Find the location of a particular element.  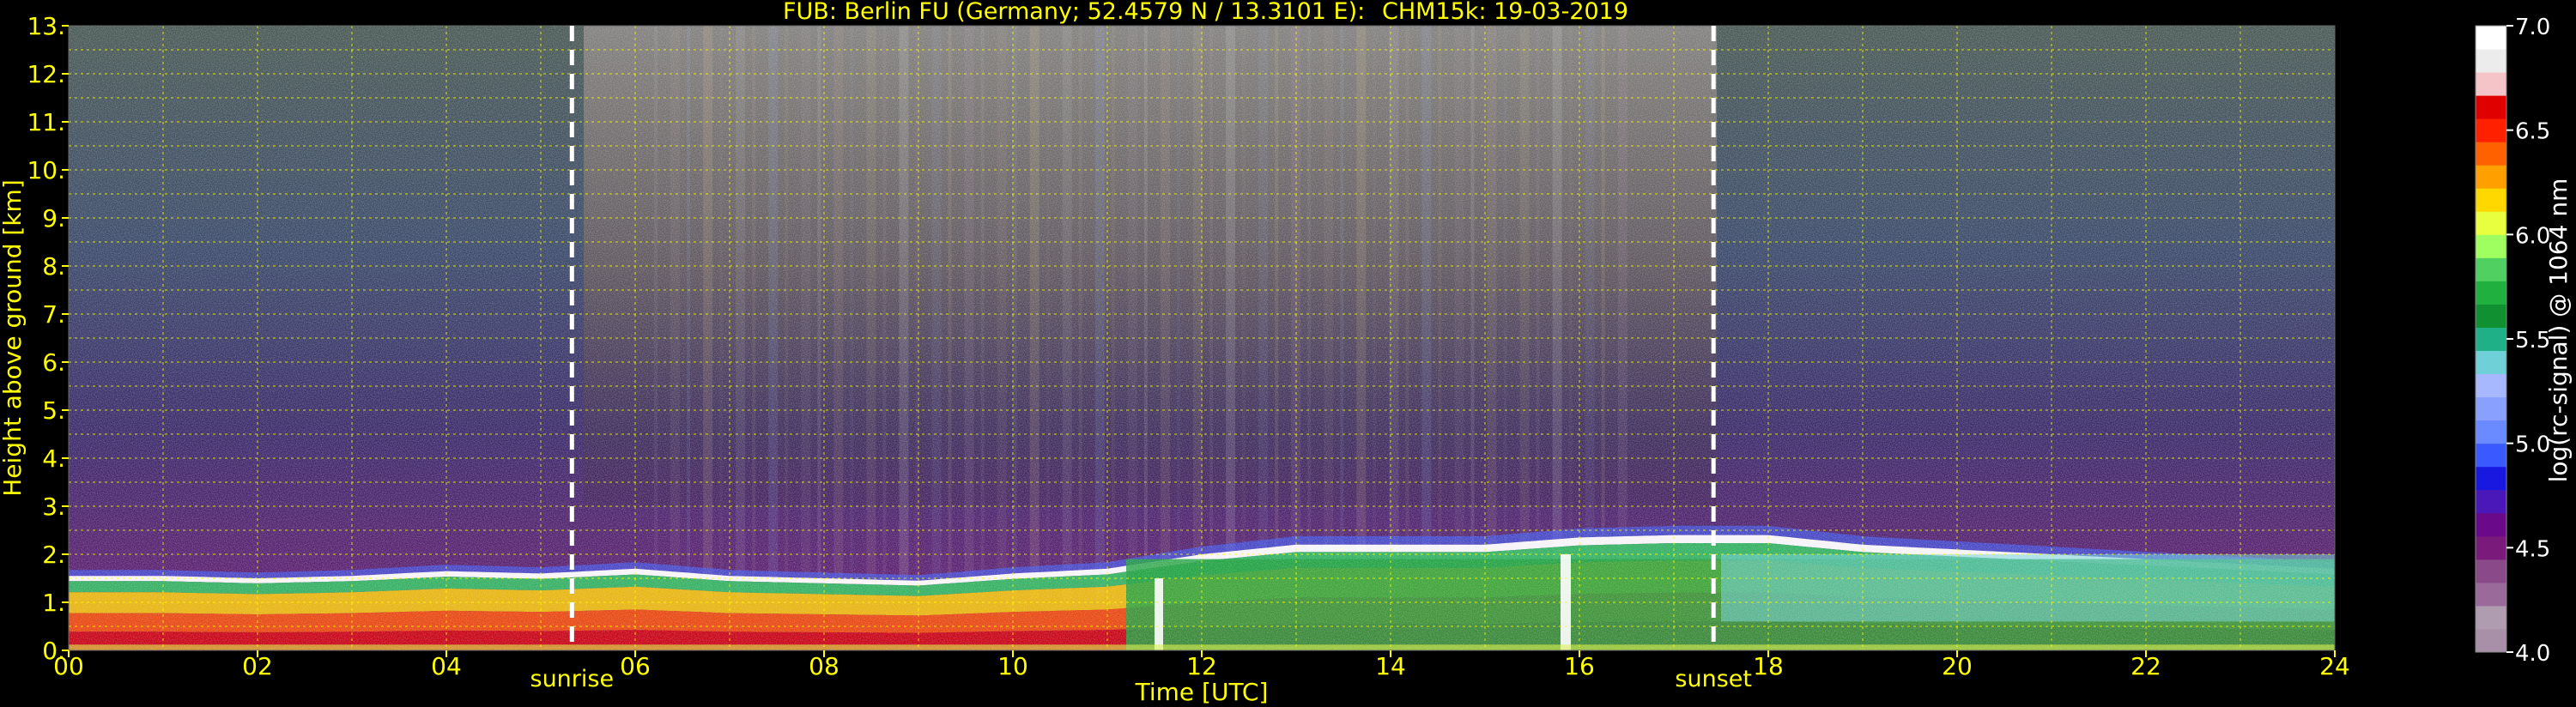

colorbar-label: log(rc-signal) @ 1064 nm is located at coordinates (2558, 331).